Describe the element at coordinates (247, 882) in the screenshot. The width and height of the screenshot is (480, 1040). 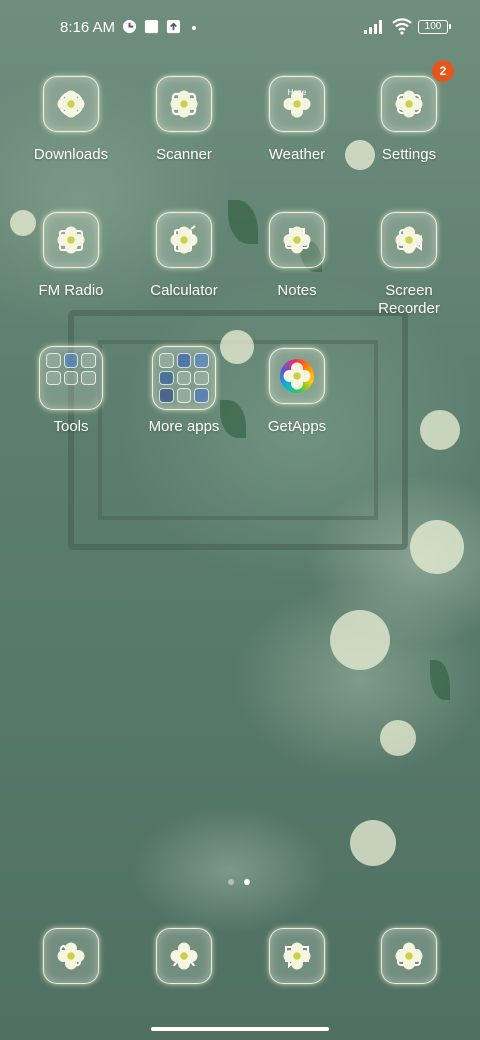
I see `page-dot-2-active` at that location.